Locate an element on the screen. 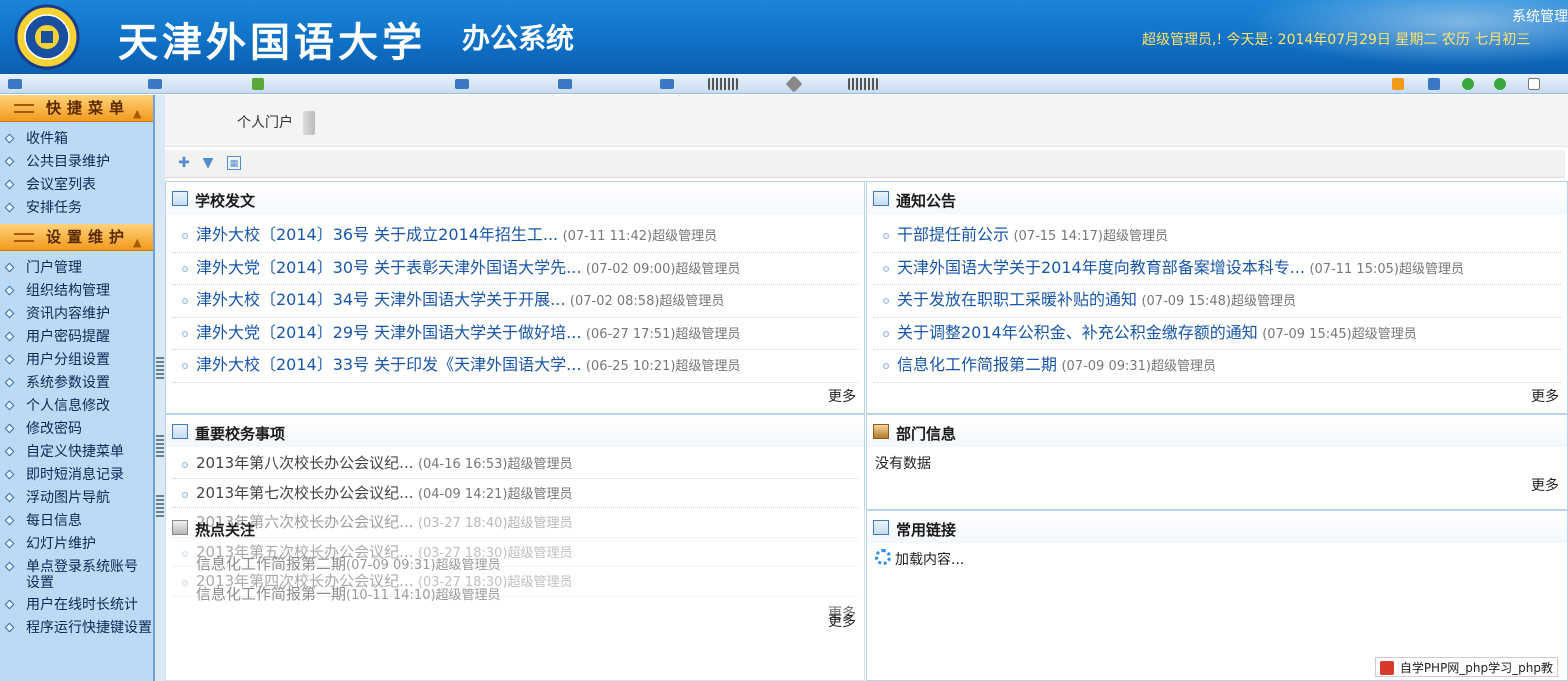  sidebar-item-system-params: 系统参数设置 is located at coordinates (76, 383).